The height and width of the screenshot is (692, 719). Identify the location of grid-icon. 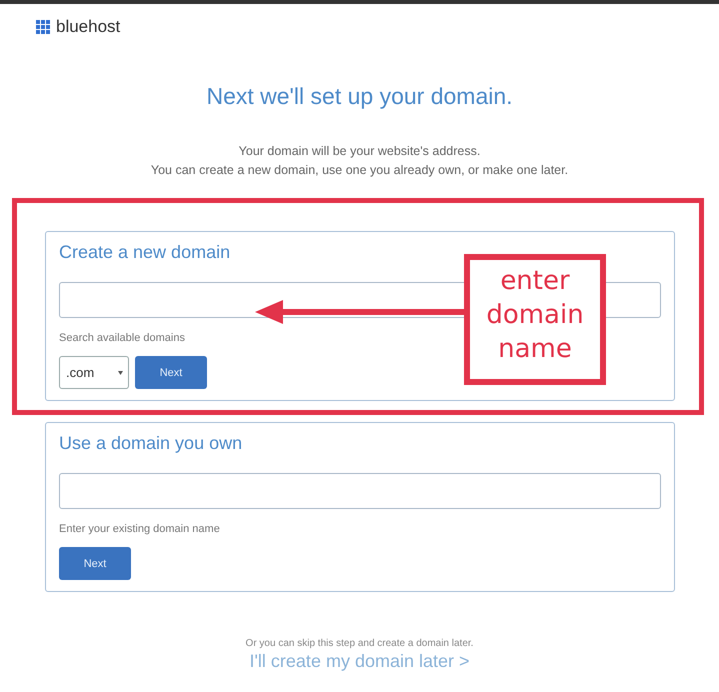
(43, 27).